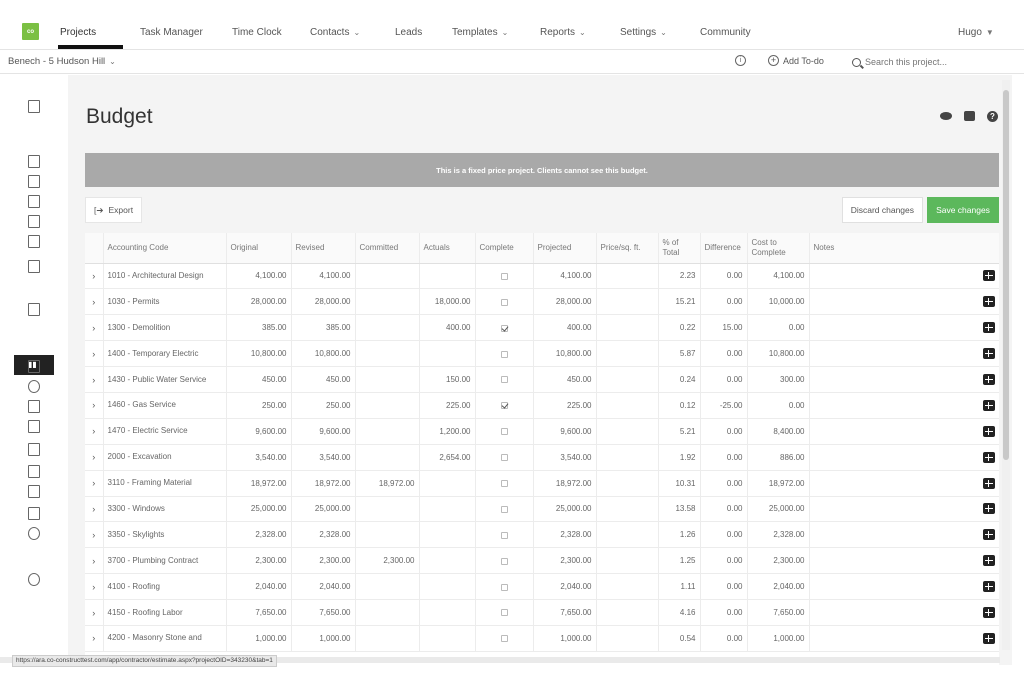 The width and height of the screenshot is (1024, 675). Describe the element at coordinates (447, 457) in the screenshot. I see `actuals-cell: 2,654.00` at that location.